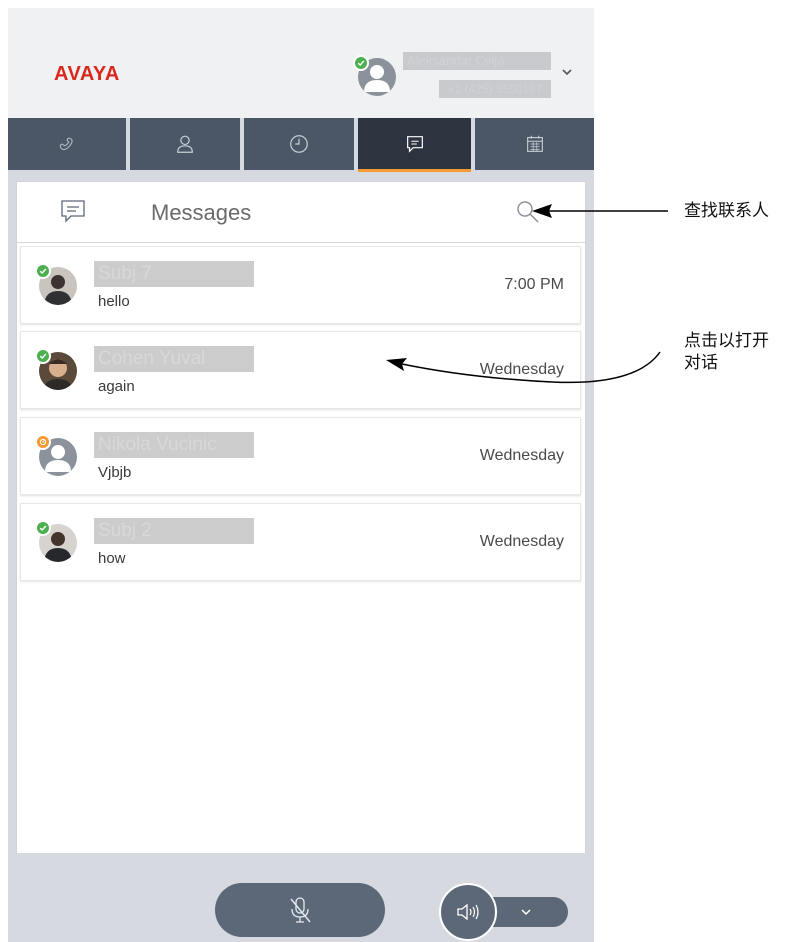  I want to click on clock-icon, so click(299, 144).